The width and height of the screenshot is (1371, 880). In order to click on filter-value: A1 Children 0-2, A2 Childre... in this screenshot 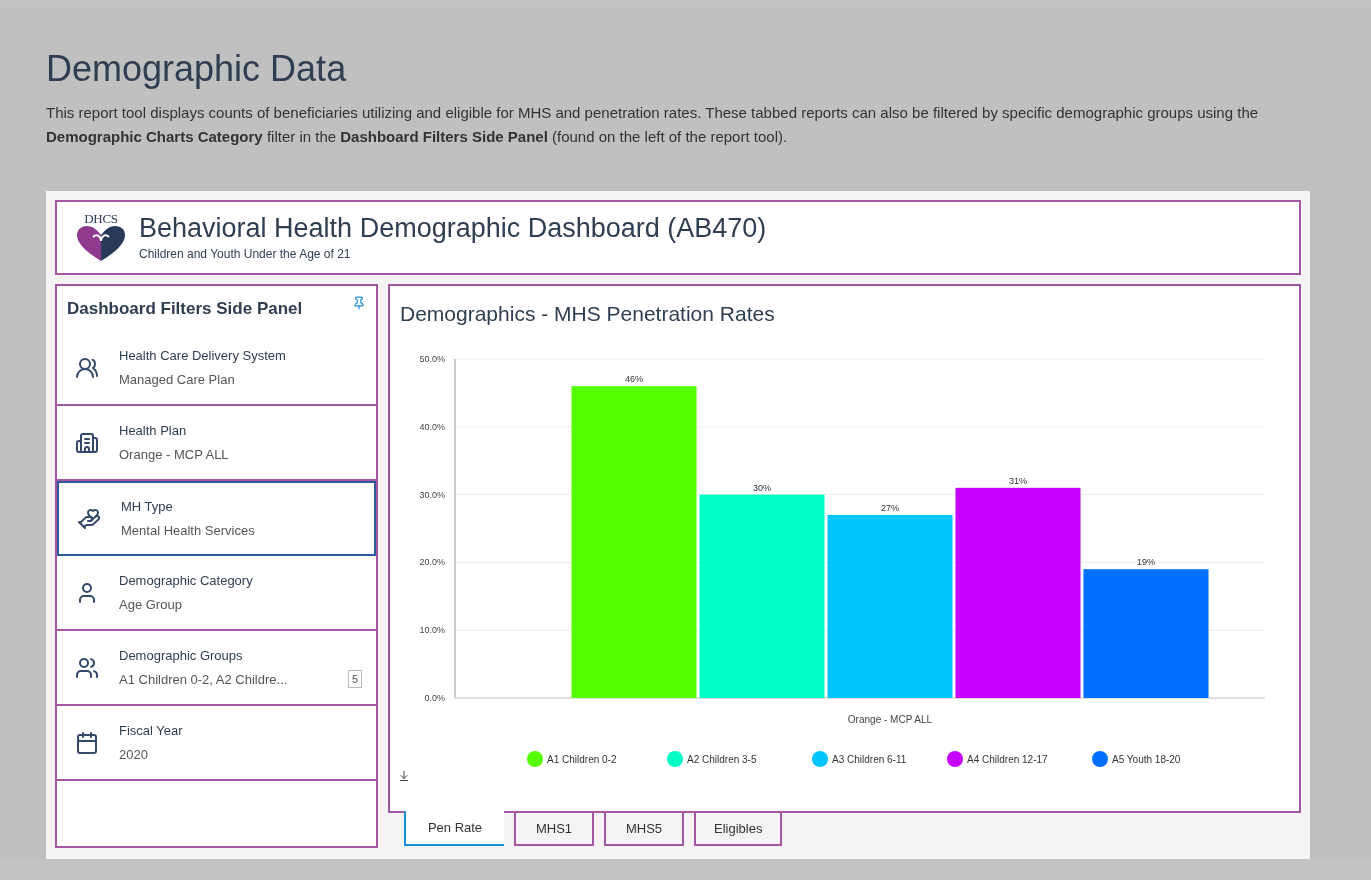, I will do `click(203, 679)`.